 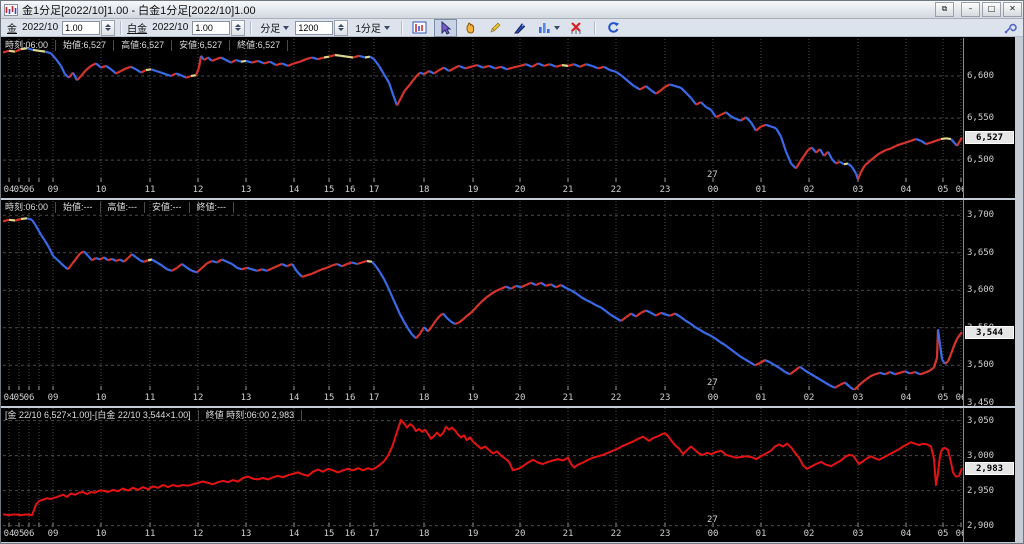 What do you see at coordinates (858, 534) in the screenshot?
I see `time-tick-label: 03` at bounding box center [858, 534].